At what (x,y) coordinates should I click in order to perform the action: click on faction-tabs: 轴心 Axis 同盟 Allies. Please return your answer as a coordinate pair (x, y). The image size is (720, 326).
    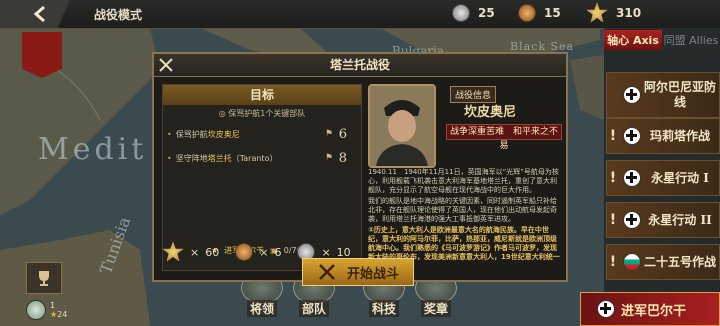
    Looking at the image, I should click on (662, 40).